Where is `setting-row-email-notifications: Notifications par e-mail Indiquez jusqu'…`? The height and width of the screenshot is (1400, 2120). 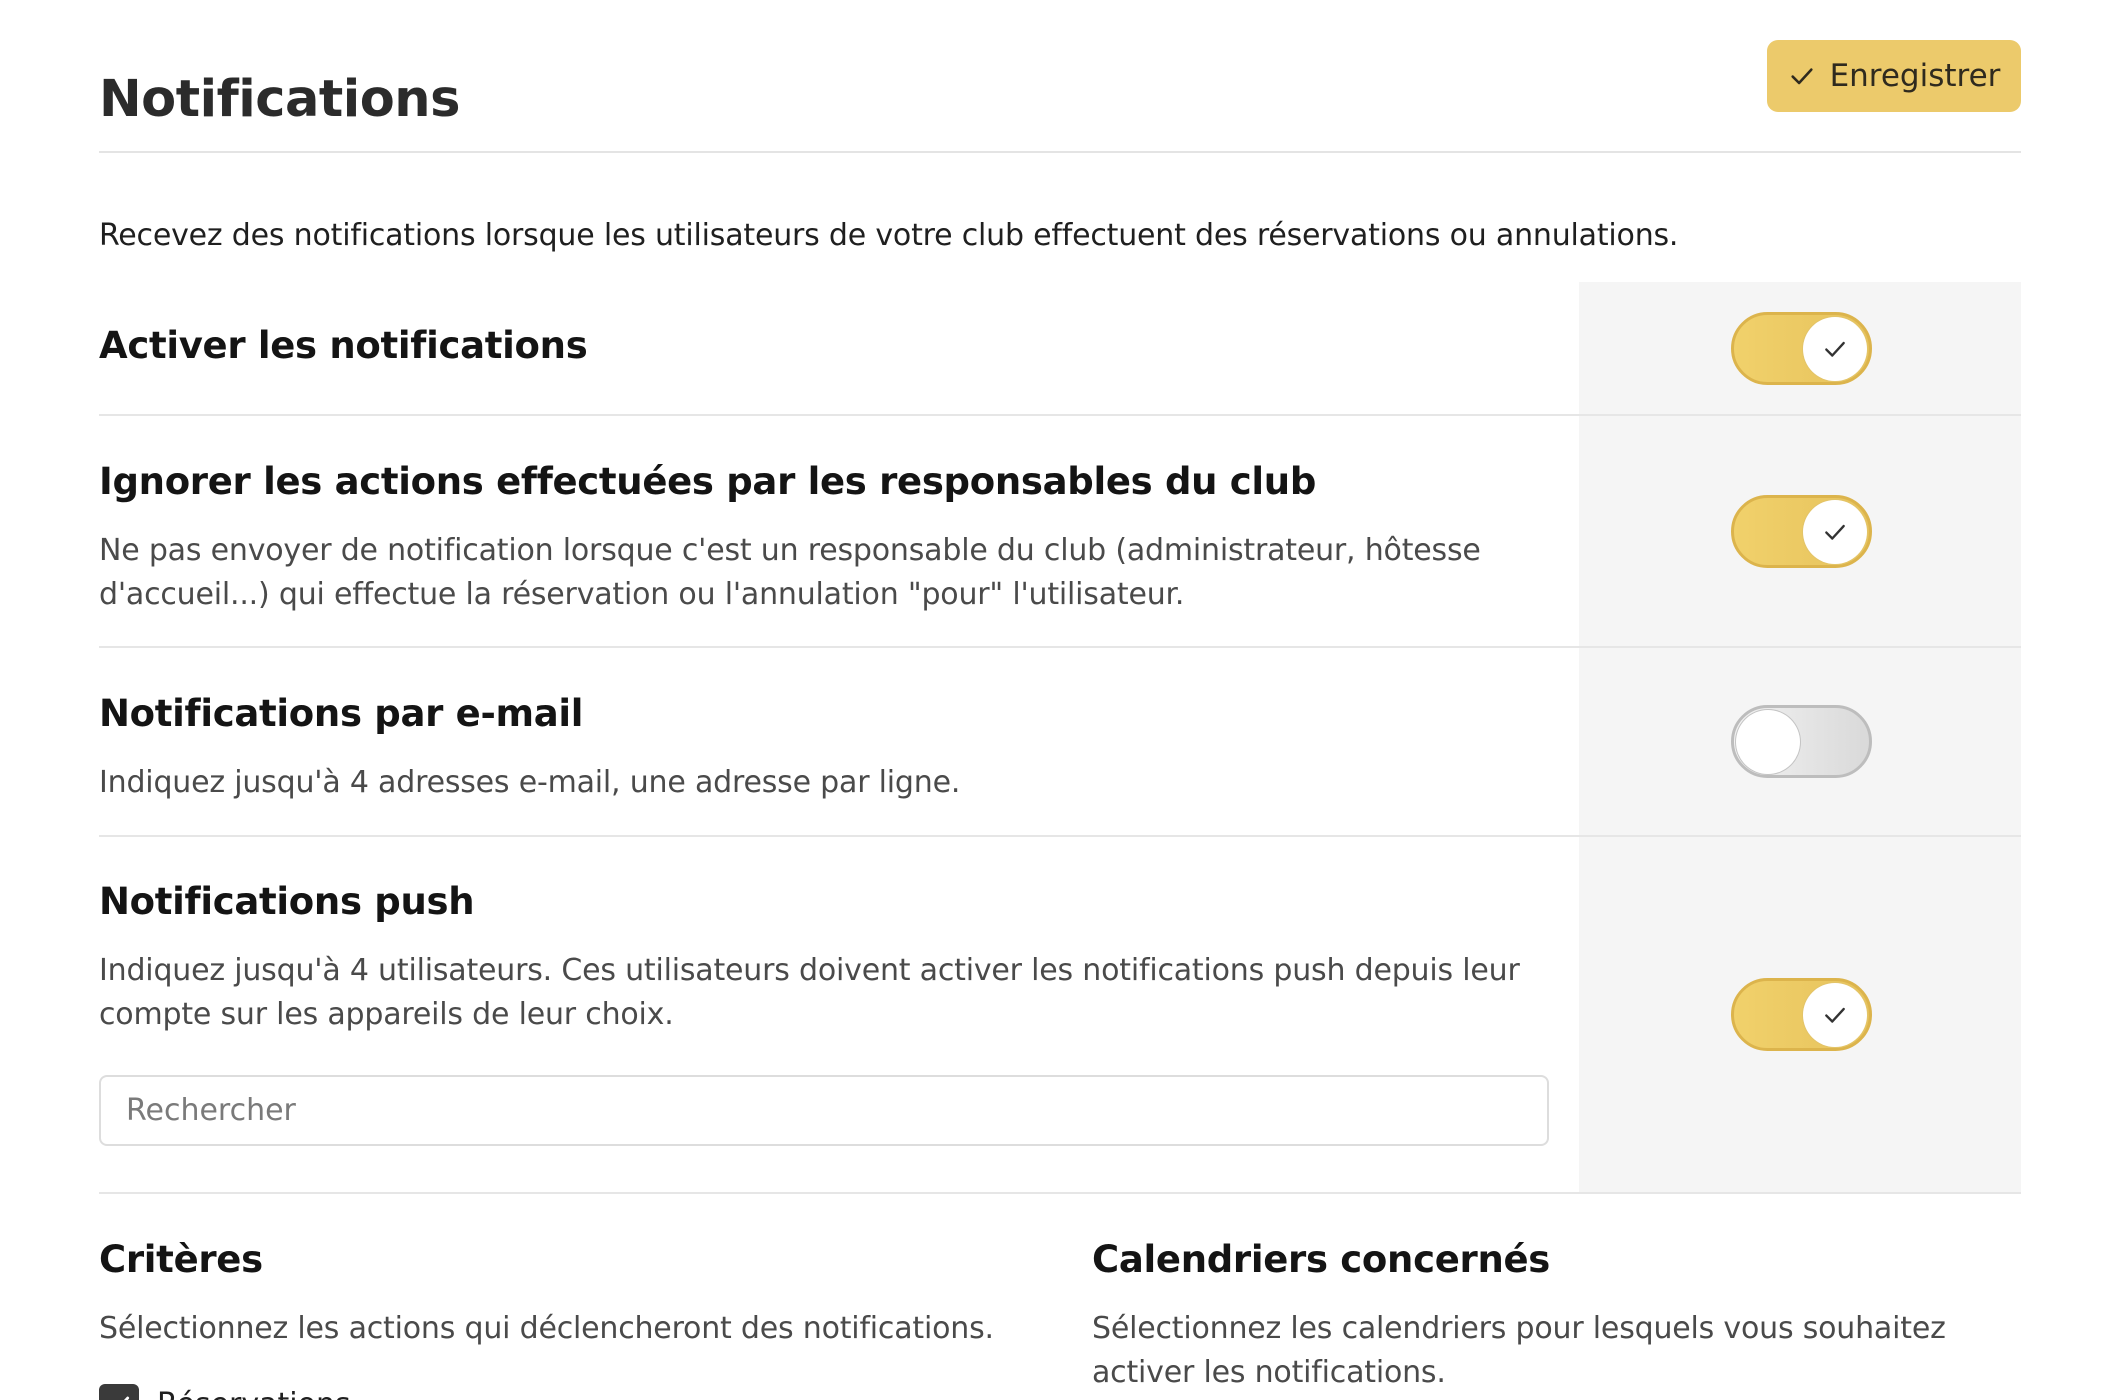 setting-row-email-notifications: Notifications par e-mail Indiquez jusqu'… is located at coordinates (1060, 742).